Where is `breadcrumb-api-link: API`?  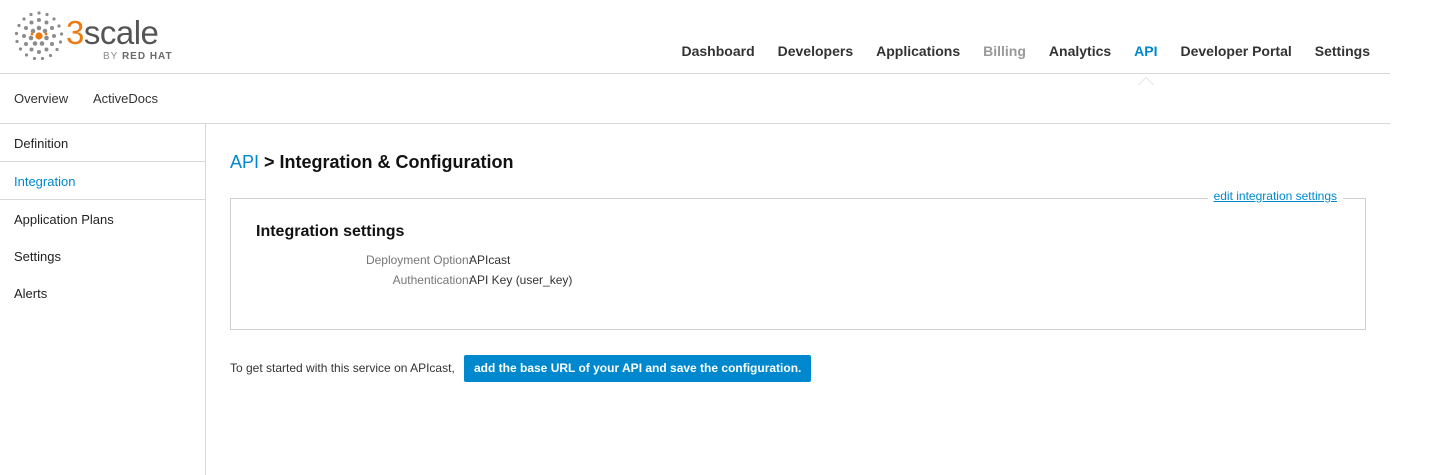
breadcrumb-api-link: API is located at coordinates (244, 162).